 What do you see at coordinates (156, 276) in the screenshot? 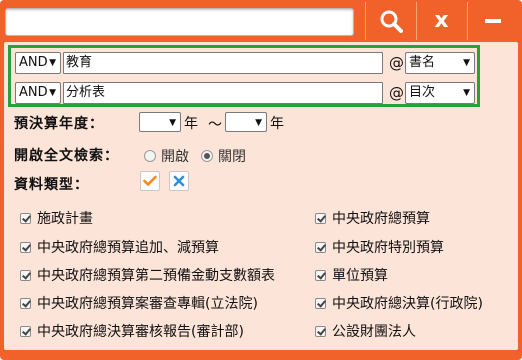
I see `type-label: 中央政府總預算第二預備金動支數額表` at bounding box center [156, 276].